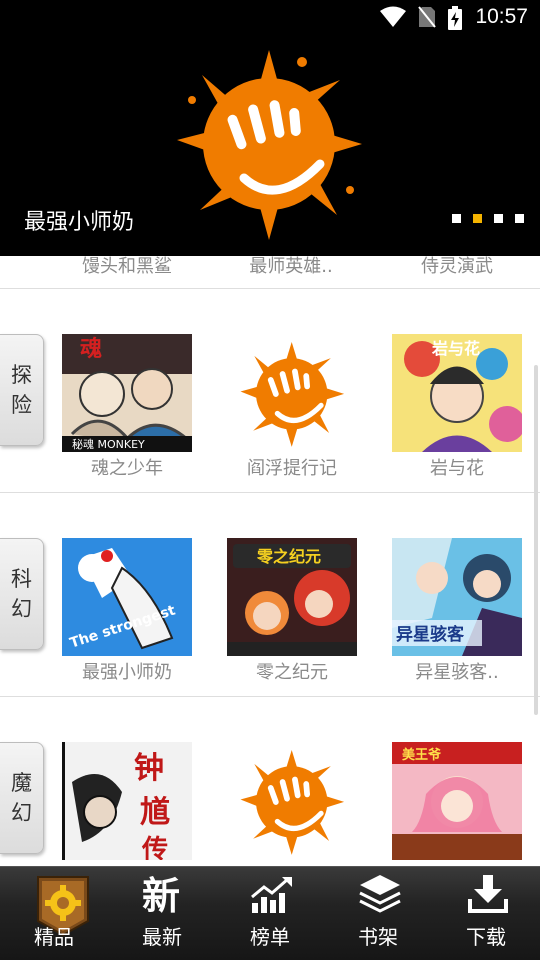 The width and height of the screenshot is (540, 960). Describe the element at coordinates (422, 755) in the screenshot. I see `svg-text: 美王爷` at that location.